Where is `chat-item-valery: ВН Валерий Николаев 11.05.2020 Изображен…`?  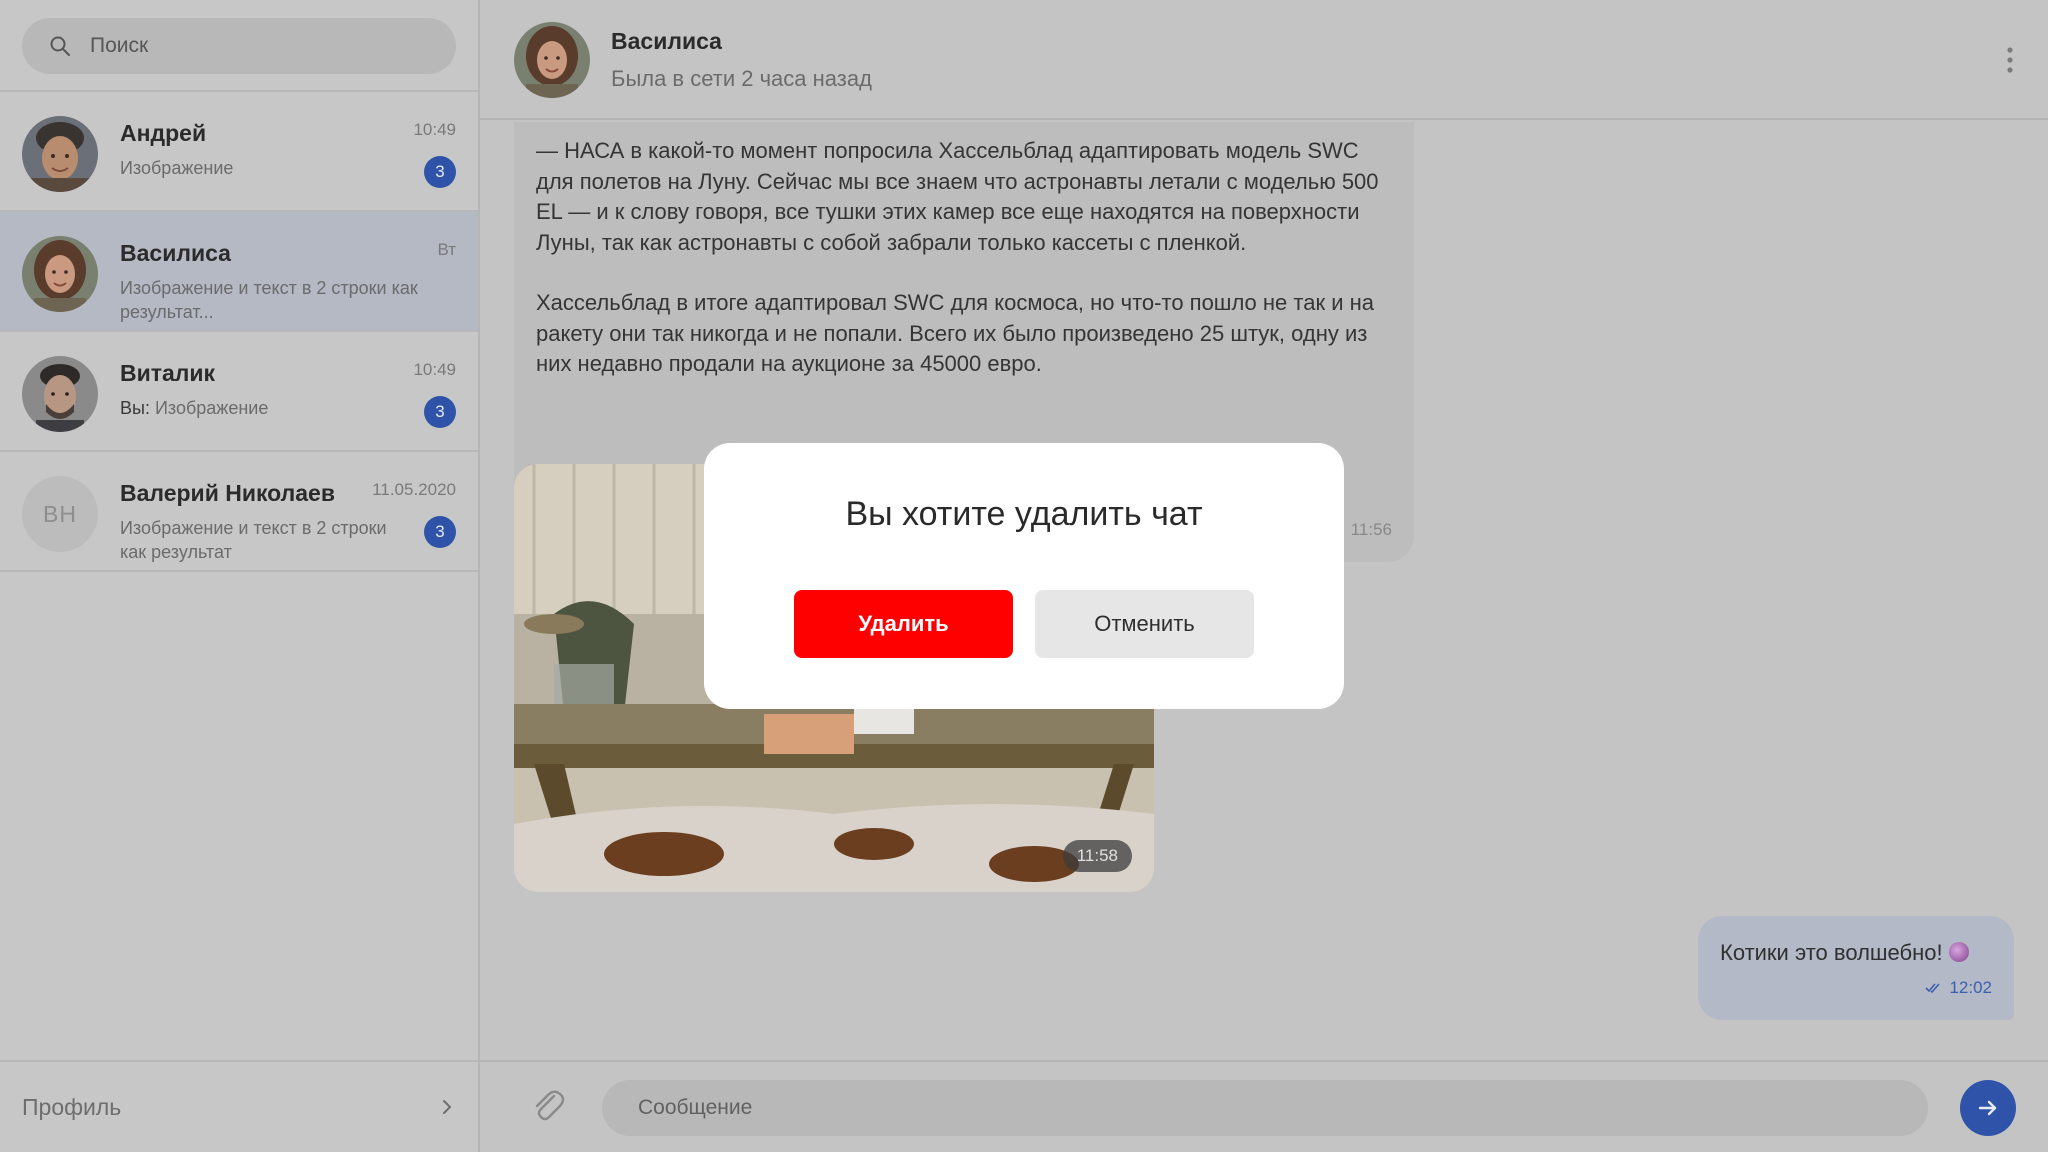 chat-item-valery: ВН Валерий Николаев 11.05.2020 Изображен… is located at coordinates (239, 512).